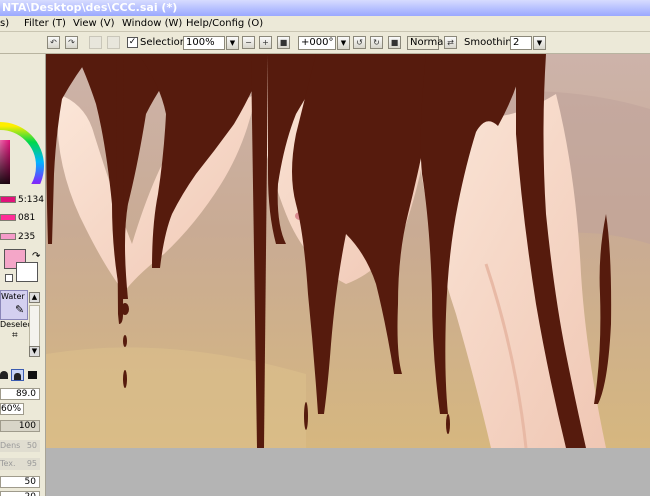  I want to click on menu-item-view: View (V), so click(94, 23).